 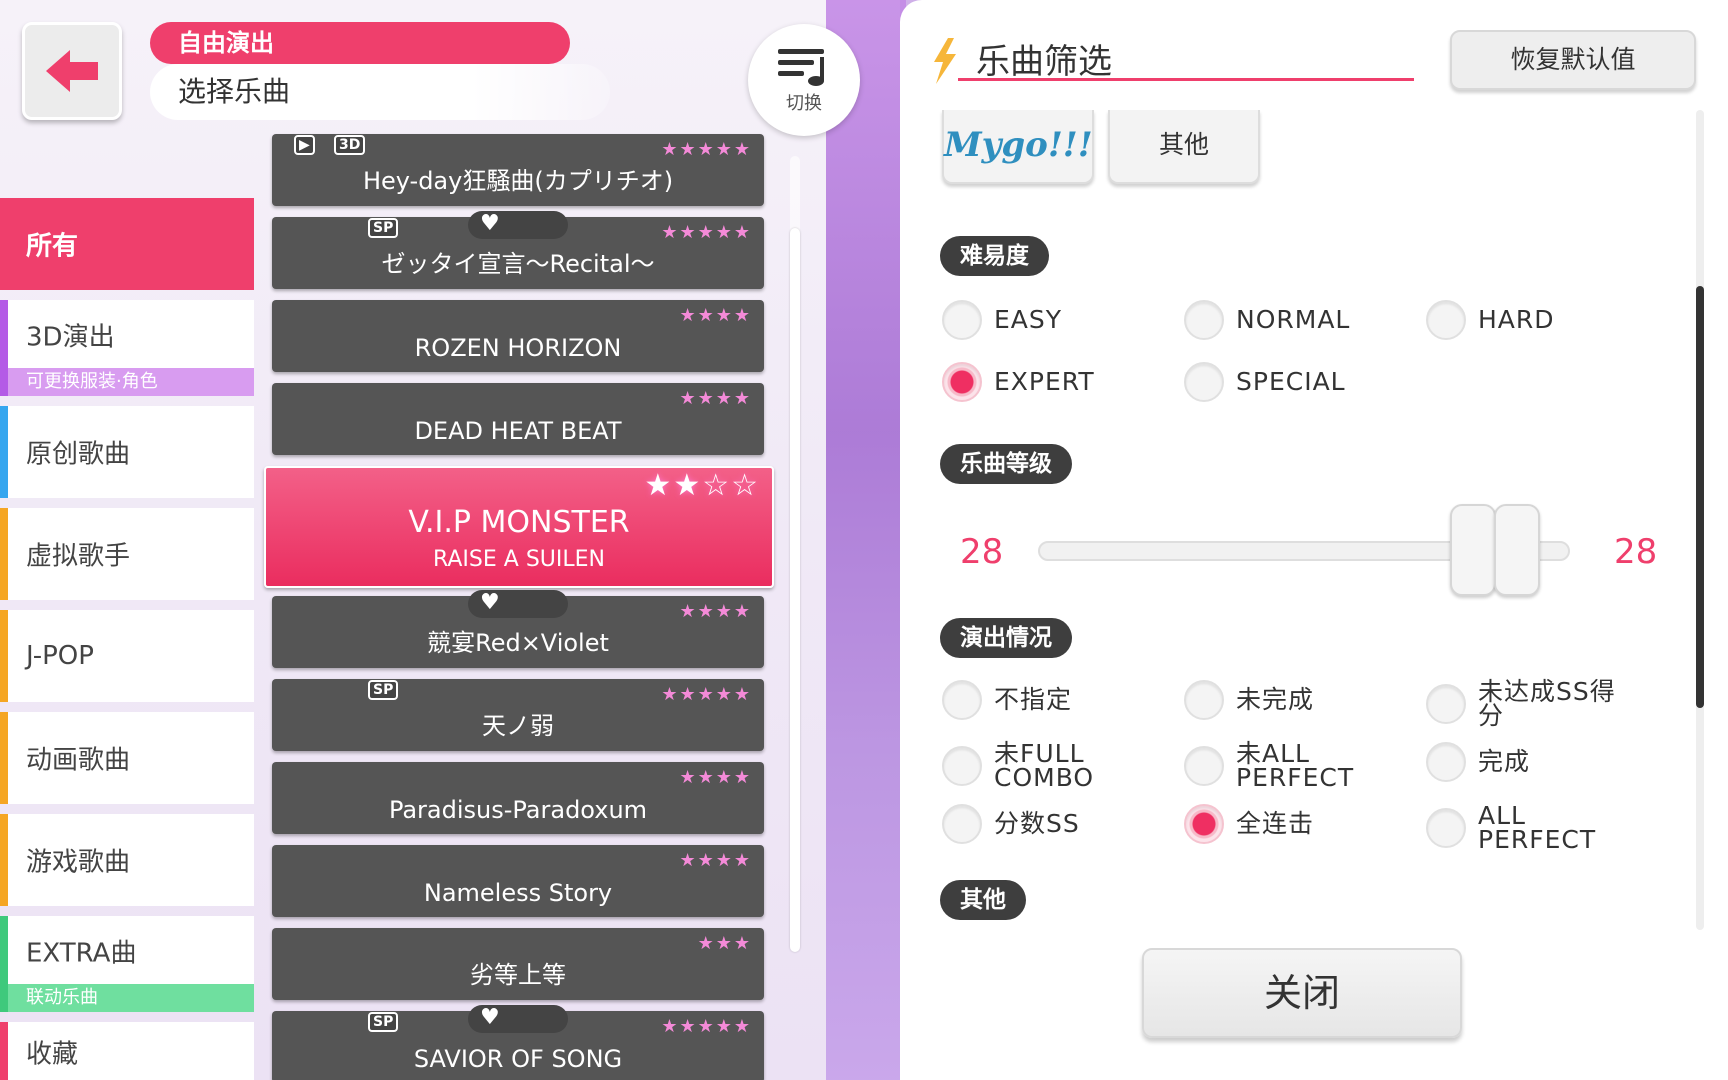 I want to click on category-label: 动画歌曲, so click(x=78, y=760).